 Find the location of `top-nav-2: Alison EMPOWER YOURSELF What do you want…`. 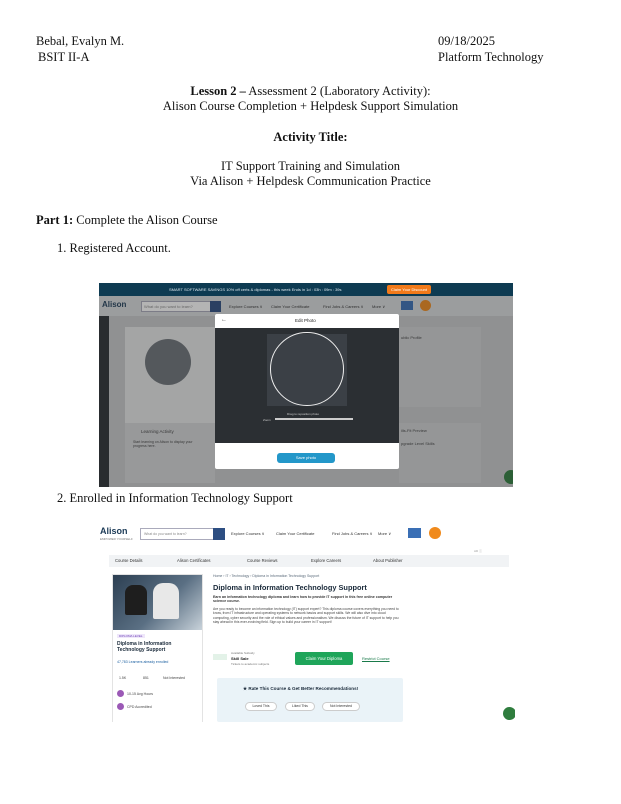

top-nav-2: Alison EMPOWER YOURSELF What do you want… is located at coordinates (303, 537).